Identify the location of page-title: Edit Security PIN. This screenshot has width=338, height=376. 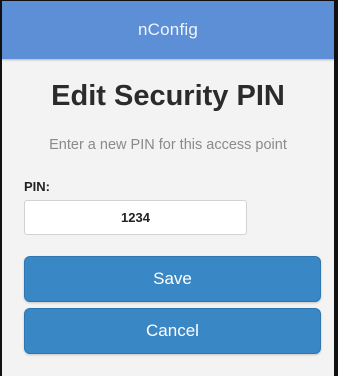
(168, 96).